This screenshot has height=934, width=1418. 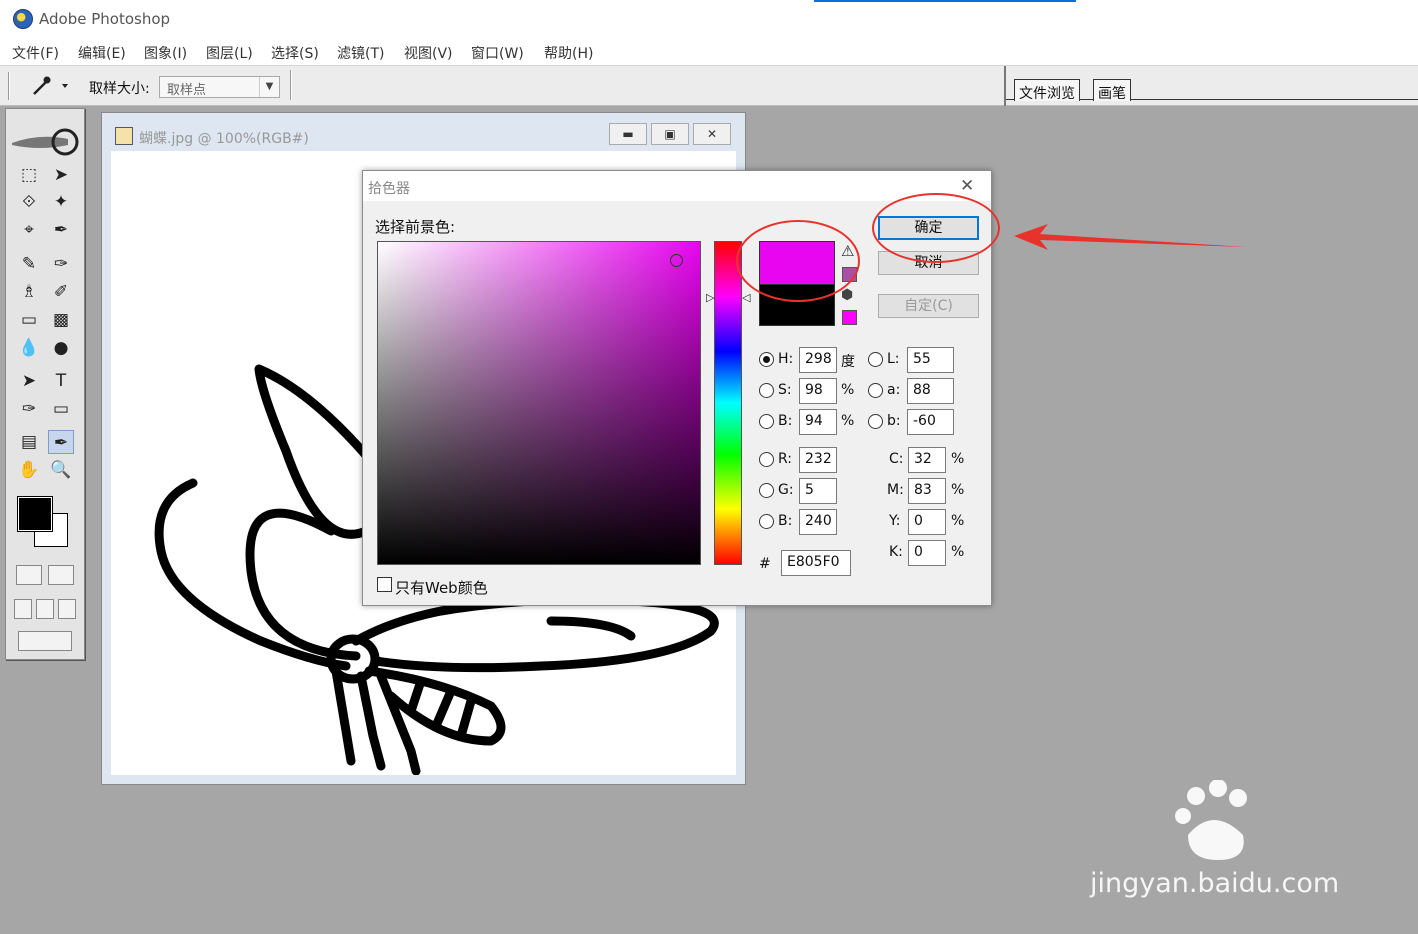 What do you see at coordinates (295, 53) in the screenshot?
I see `menu-select: 选择(S)` at bounding box center [295, 53].